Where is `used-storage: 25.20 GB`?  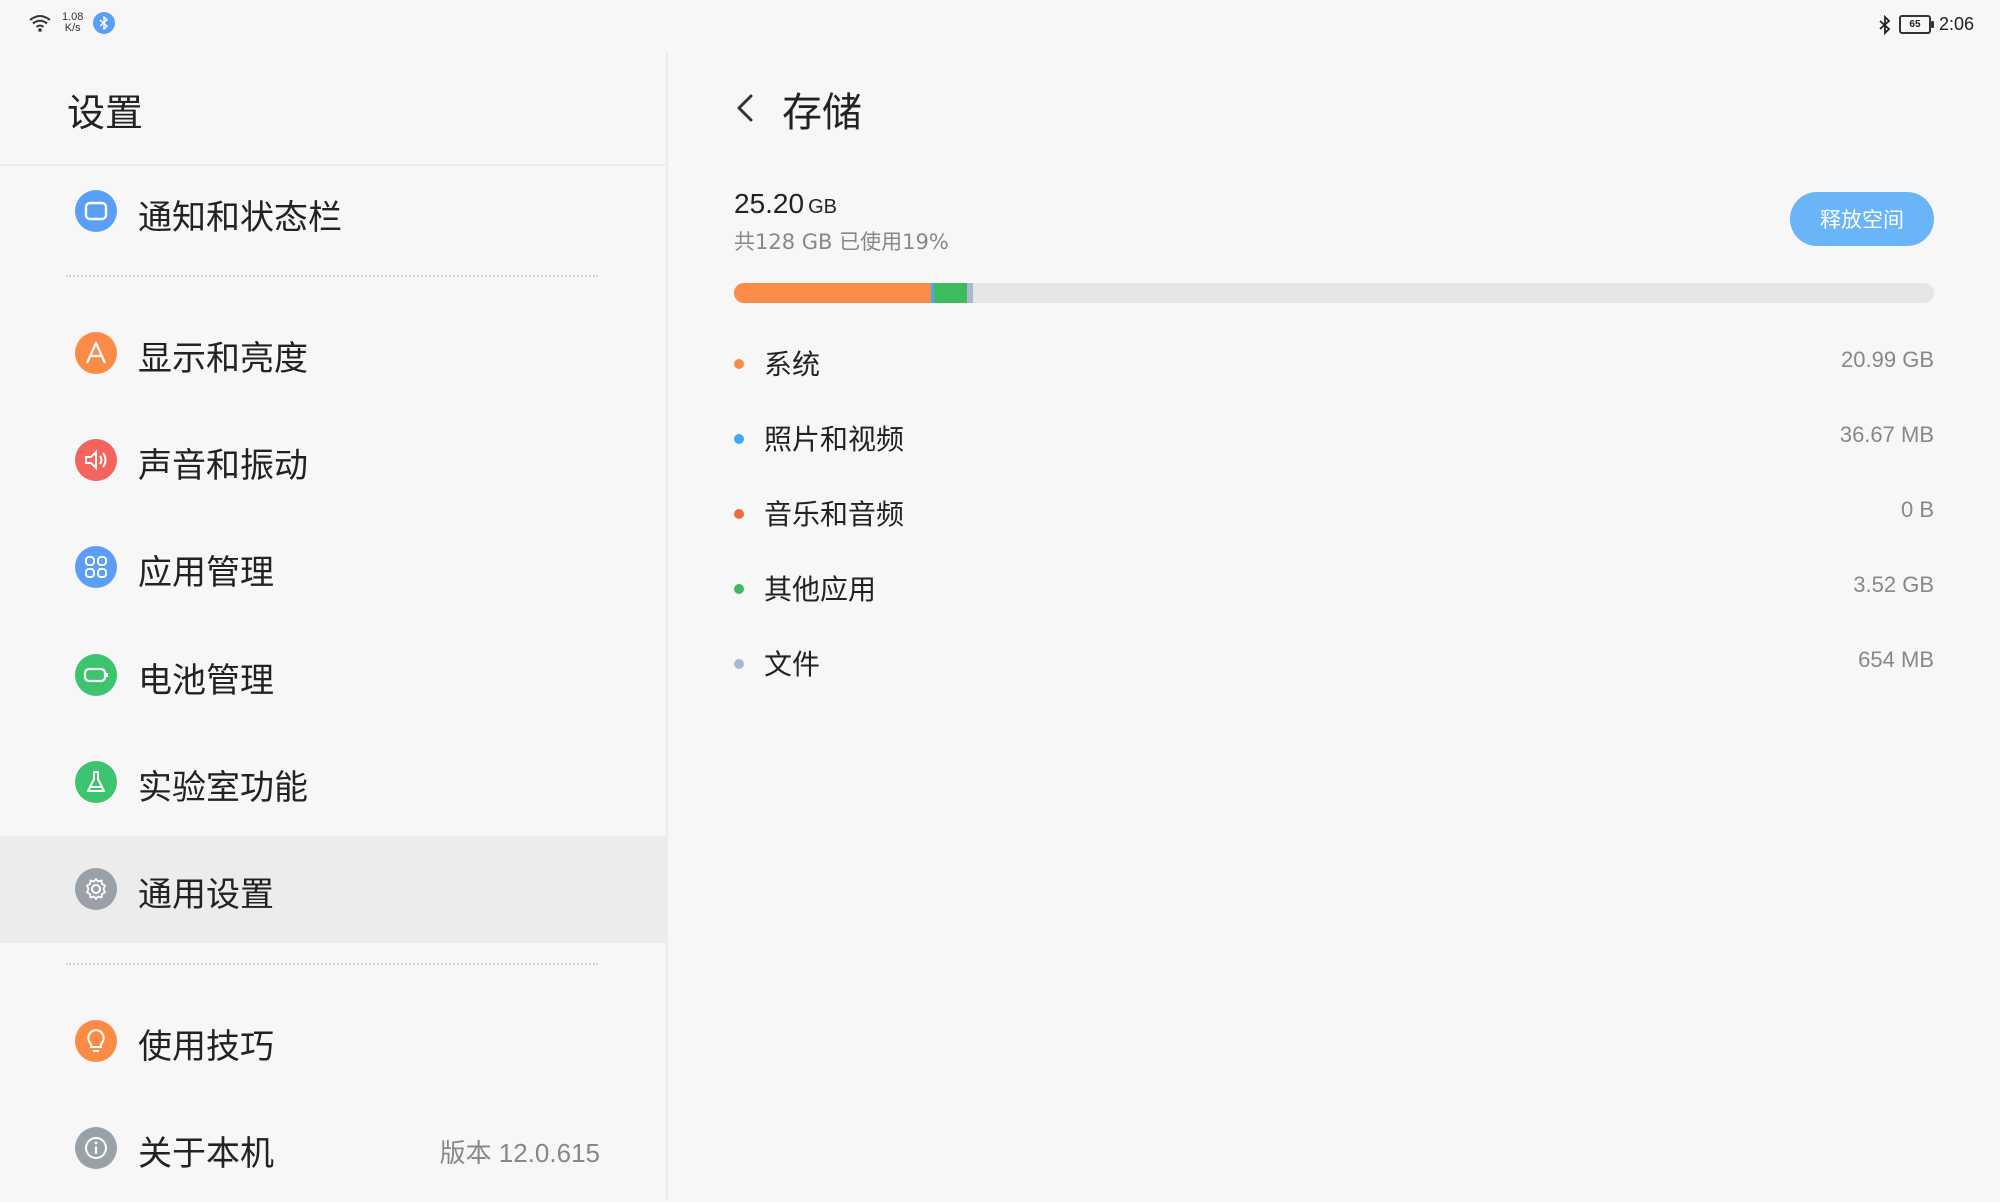
used-storage: 25.20 GB is located at coordinates (785, 204).